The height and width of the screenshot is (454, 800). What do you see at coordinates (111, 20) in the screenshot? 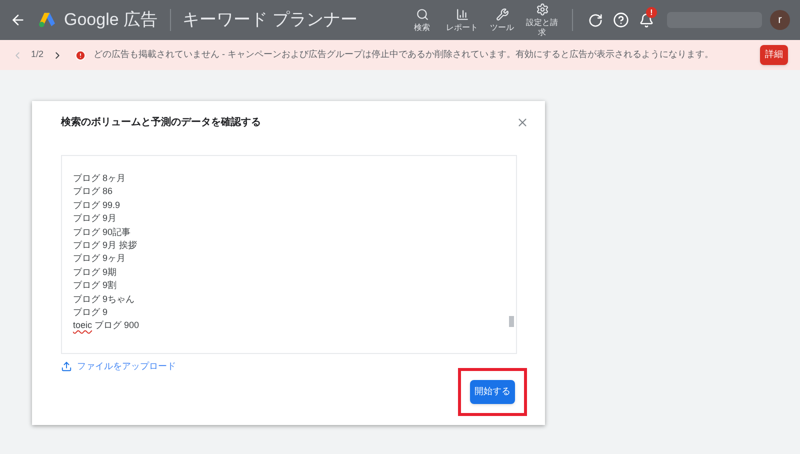
I see `product-name: Google 広告` at bounding box center [111, 20].